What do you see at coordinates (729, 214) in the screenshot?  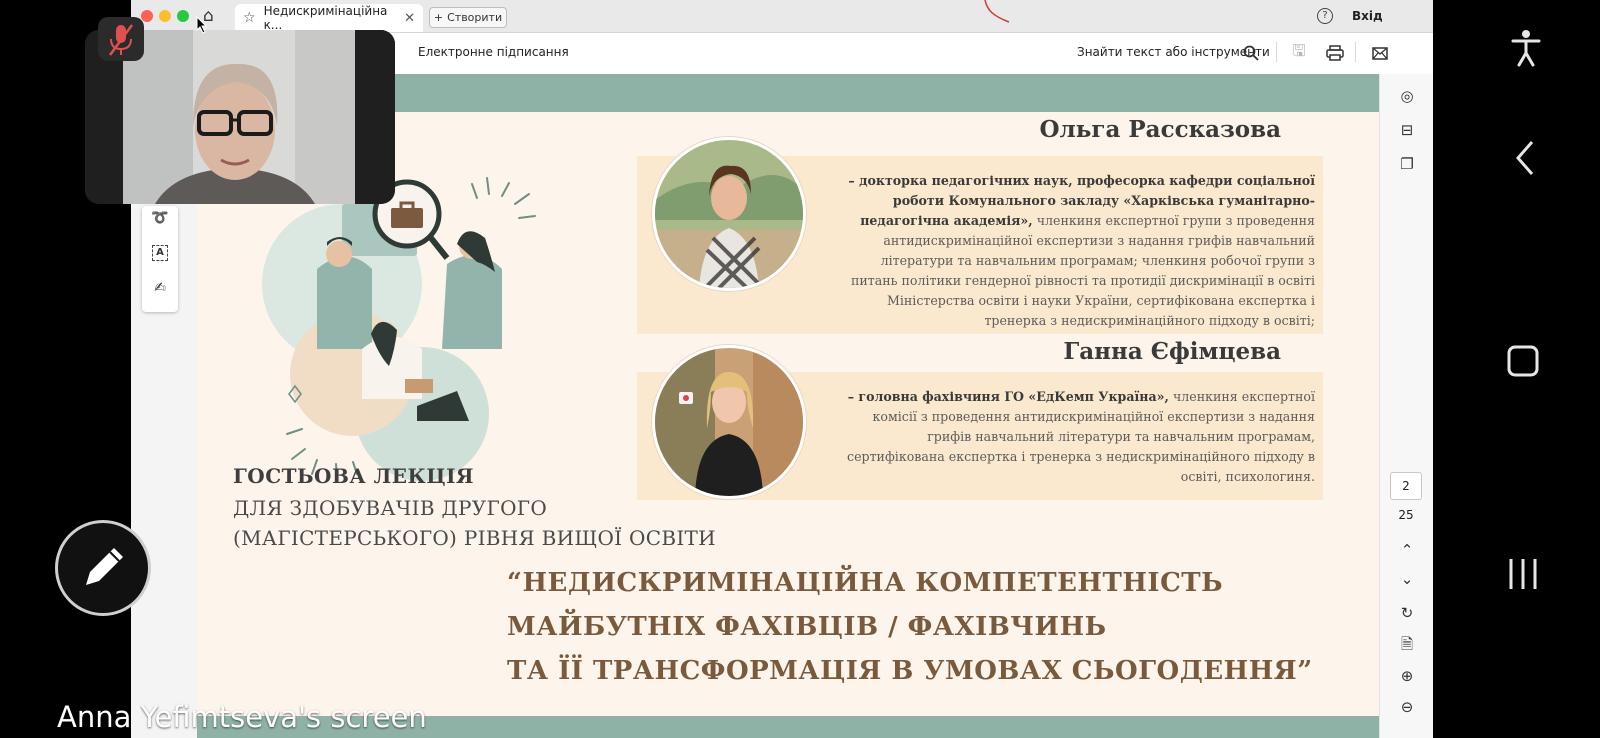 I see `person1-photo` at bounding box center [729, 214].